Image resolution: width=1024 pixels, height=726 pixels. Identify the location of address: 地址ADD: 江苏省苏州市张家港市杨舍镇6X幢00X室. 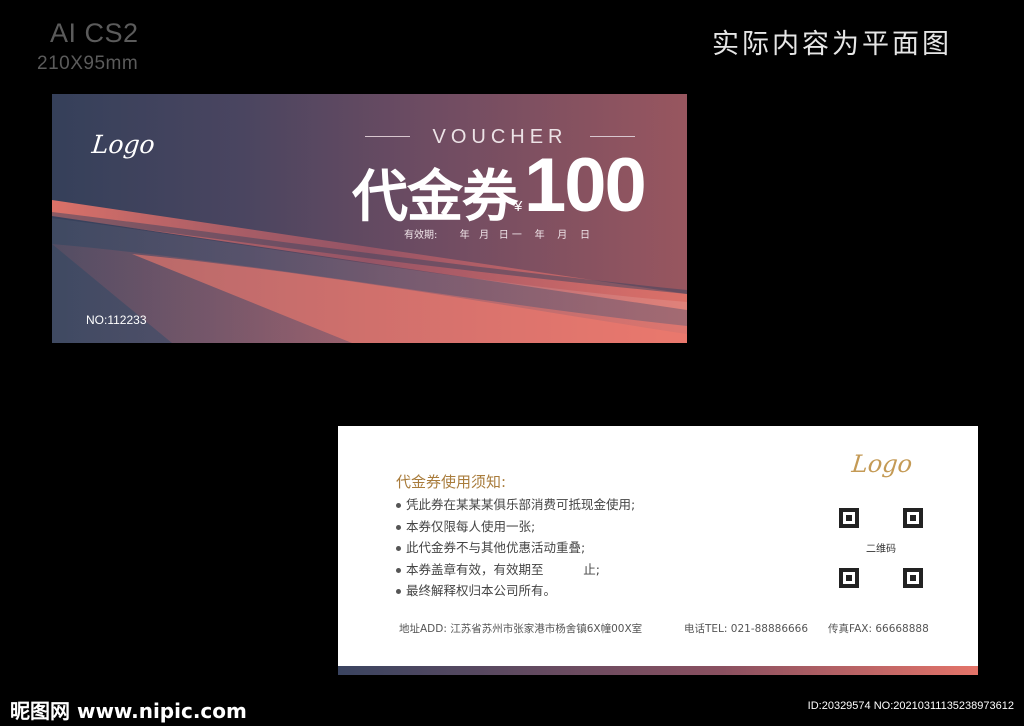
(521, 629).